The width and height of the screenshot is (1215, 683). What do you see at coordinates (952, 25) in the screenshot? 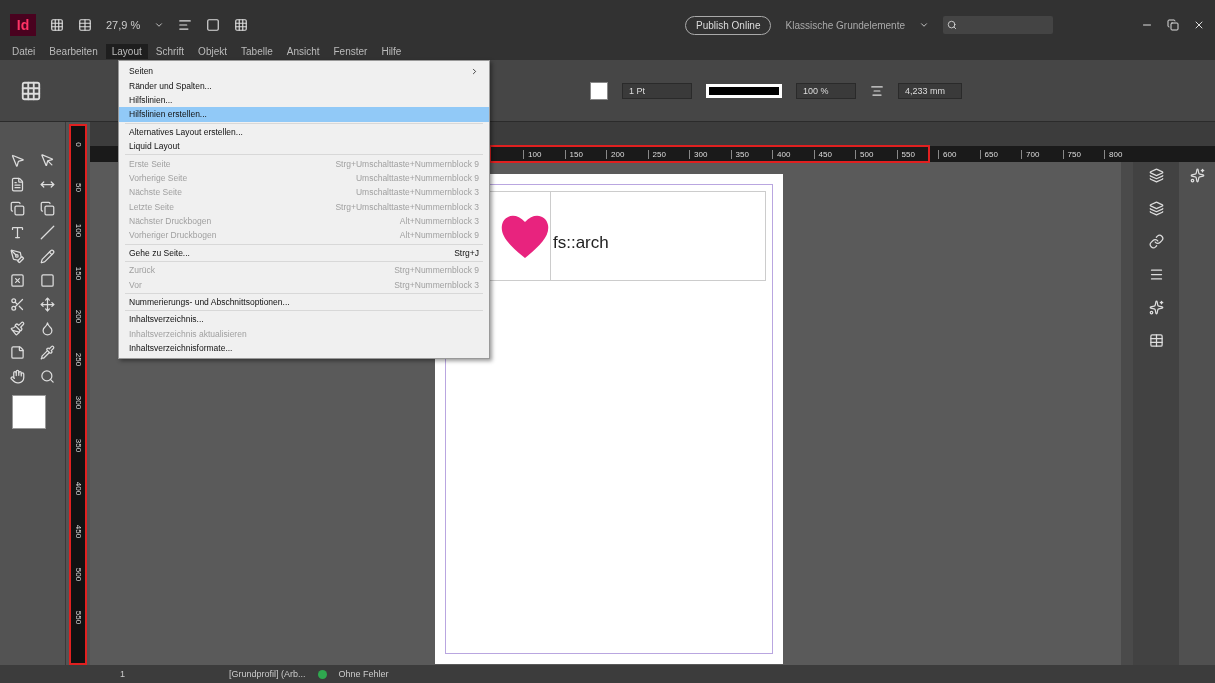
I see `search-icon` at bounding box center [952, 25].